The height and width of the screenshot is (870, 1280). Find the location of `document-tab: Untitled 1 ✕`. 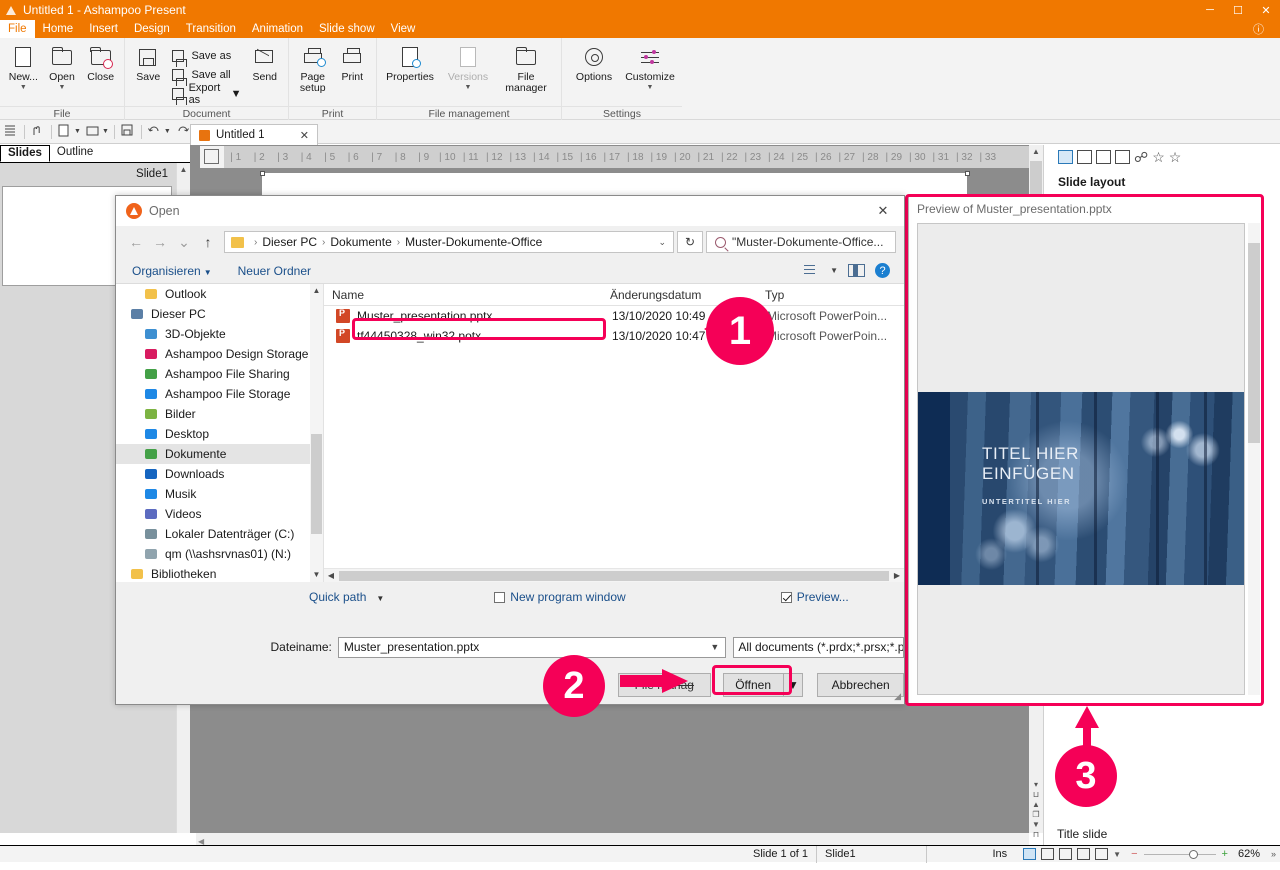

document-tab: Untitled 1 ✕ is located at coordinates (254, 134).